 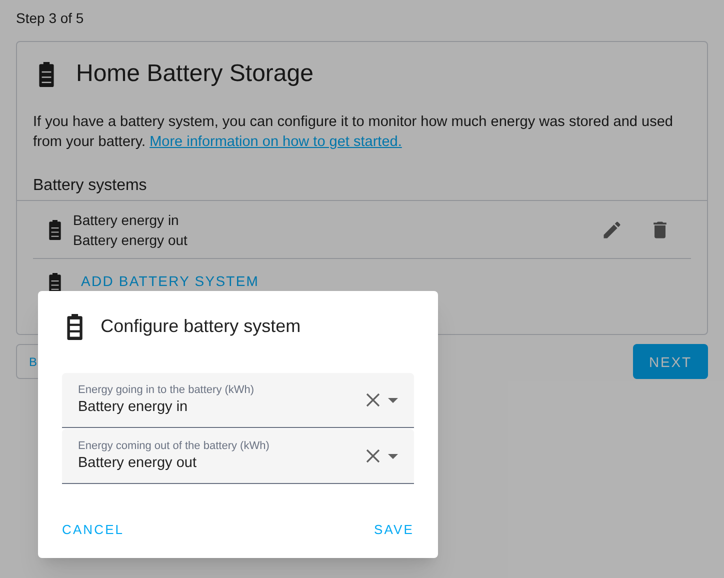 What do you see at coordinates (394, 530) in the screenshot?
I see `save-button: SAVE` at bounding box center [394, 530].